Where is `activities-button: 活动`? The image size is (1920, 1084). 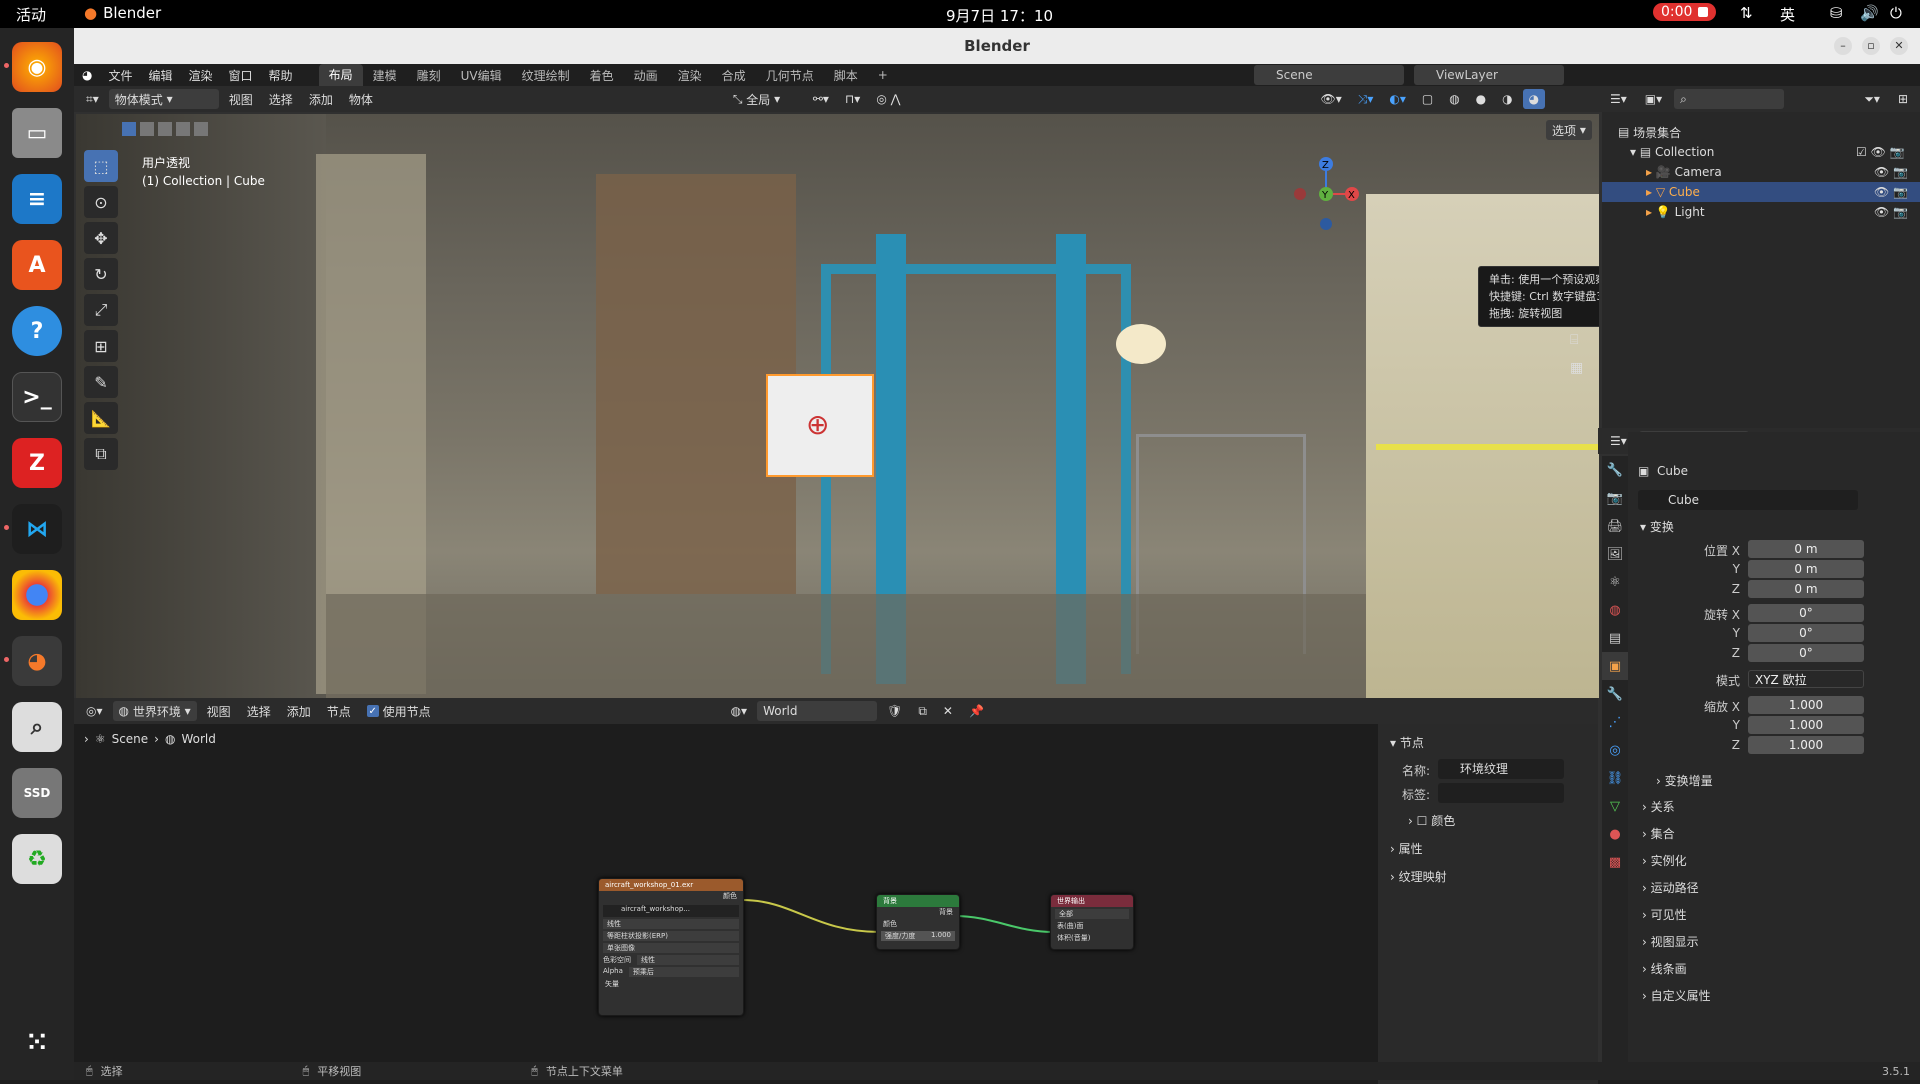 activities-button: 活动 is located at coordinates (31, 14).